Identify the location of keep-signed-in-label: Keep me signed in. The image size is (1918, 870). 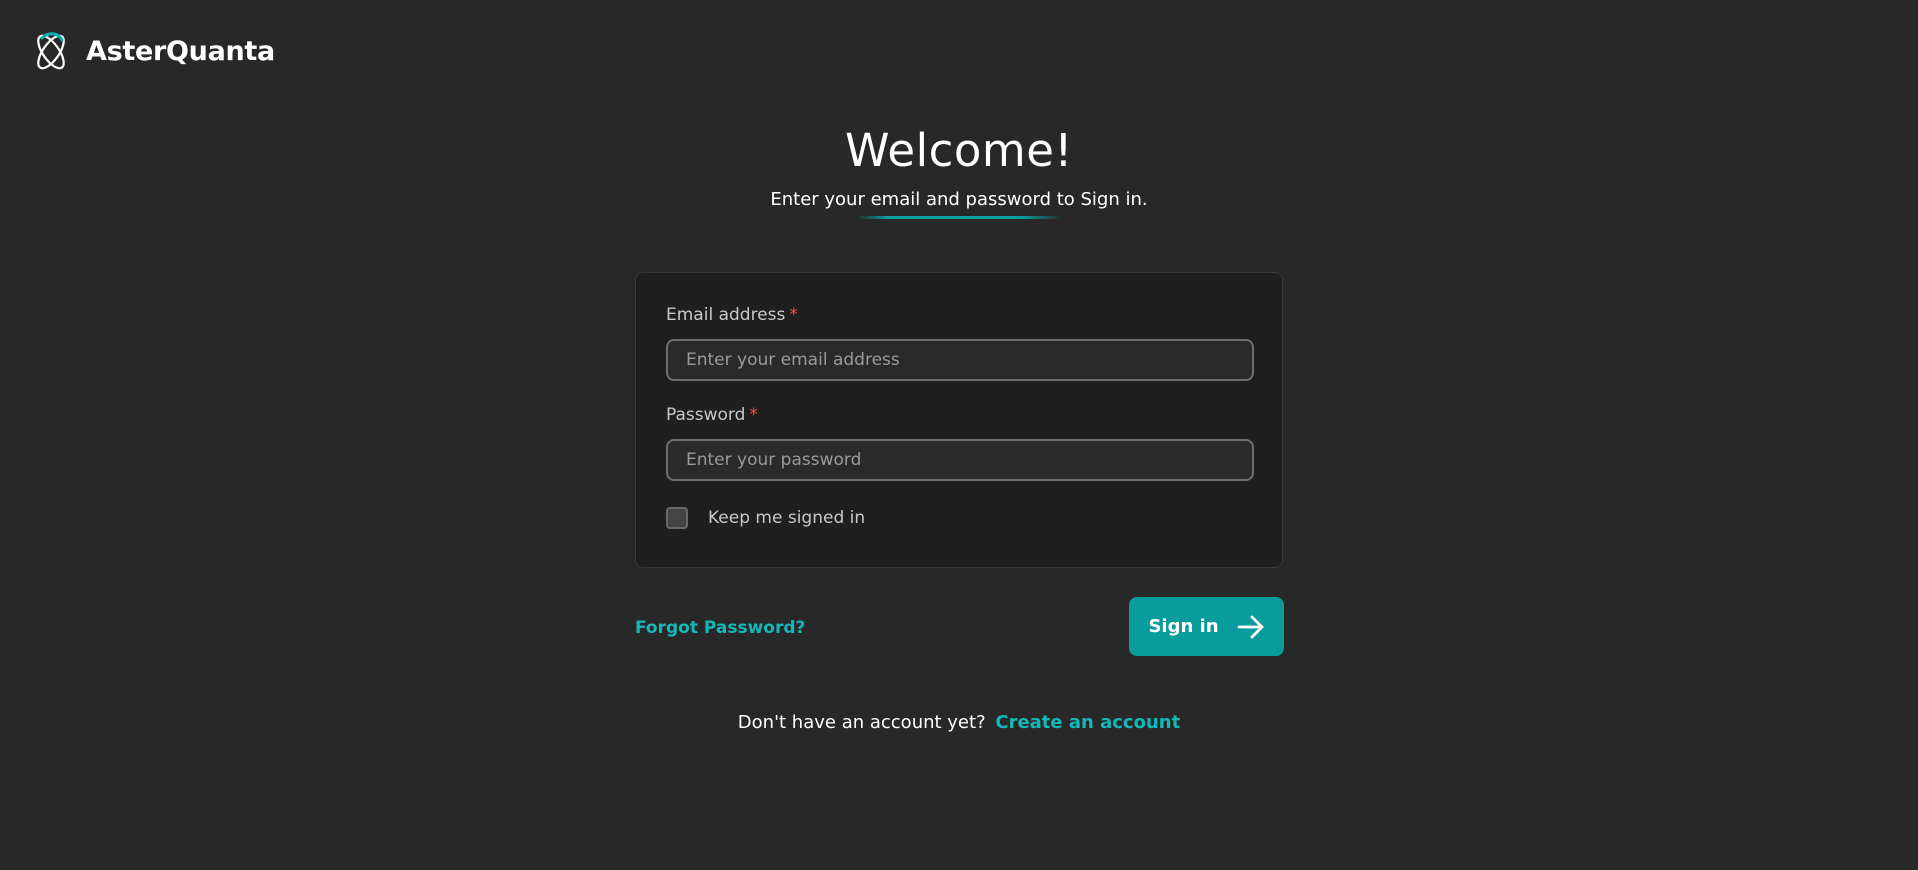
(786, 518).